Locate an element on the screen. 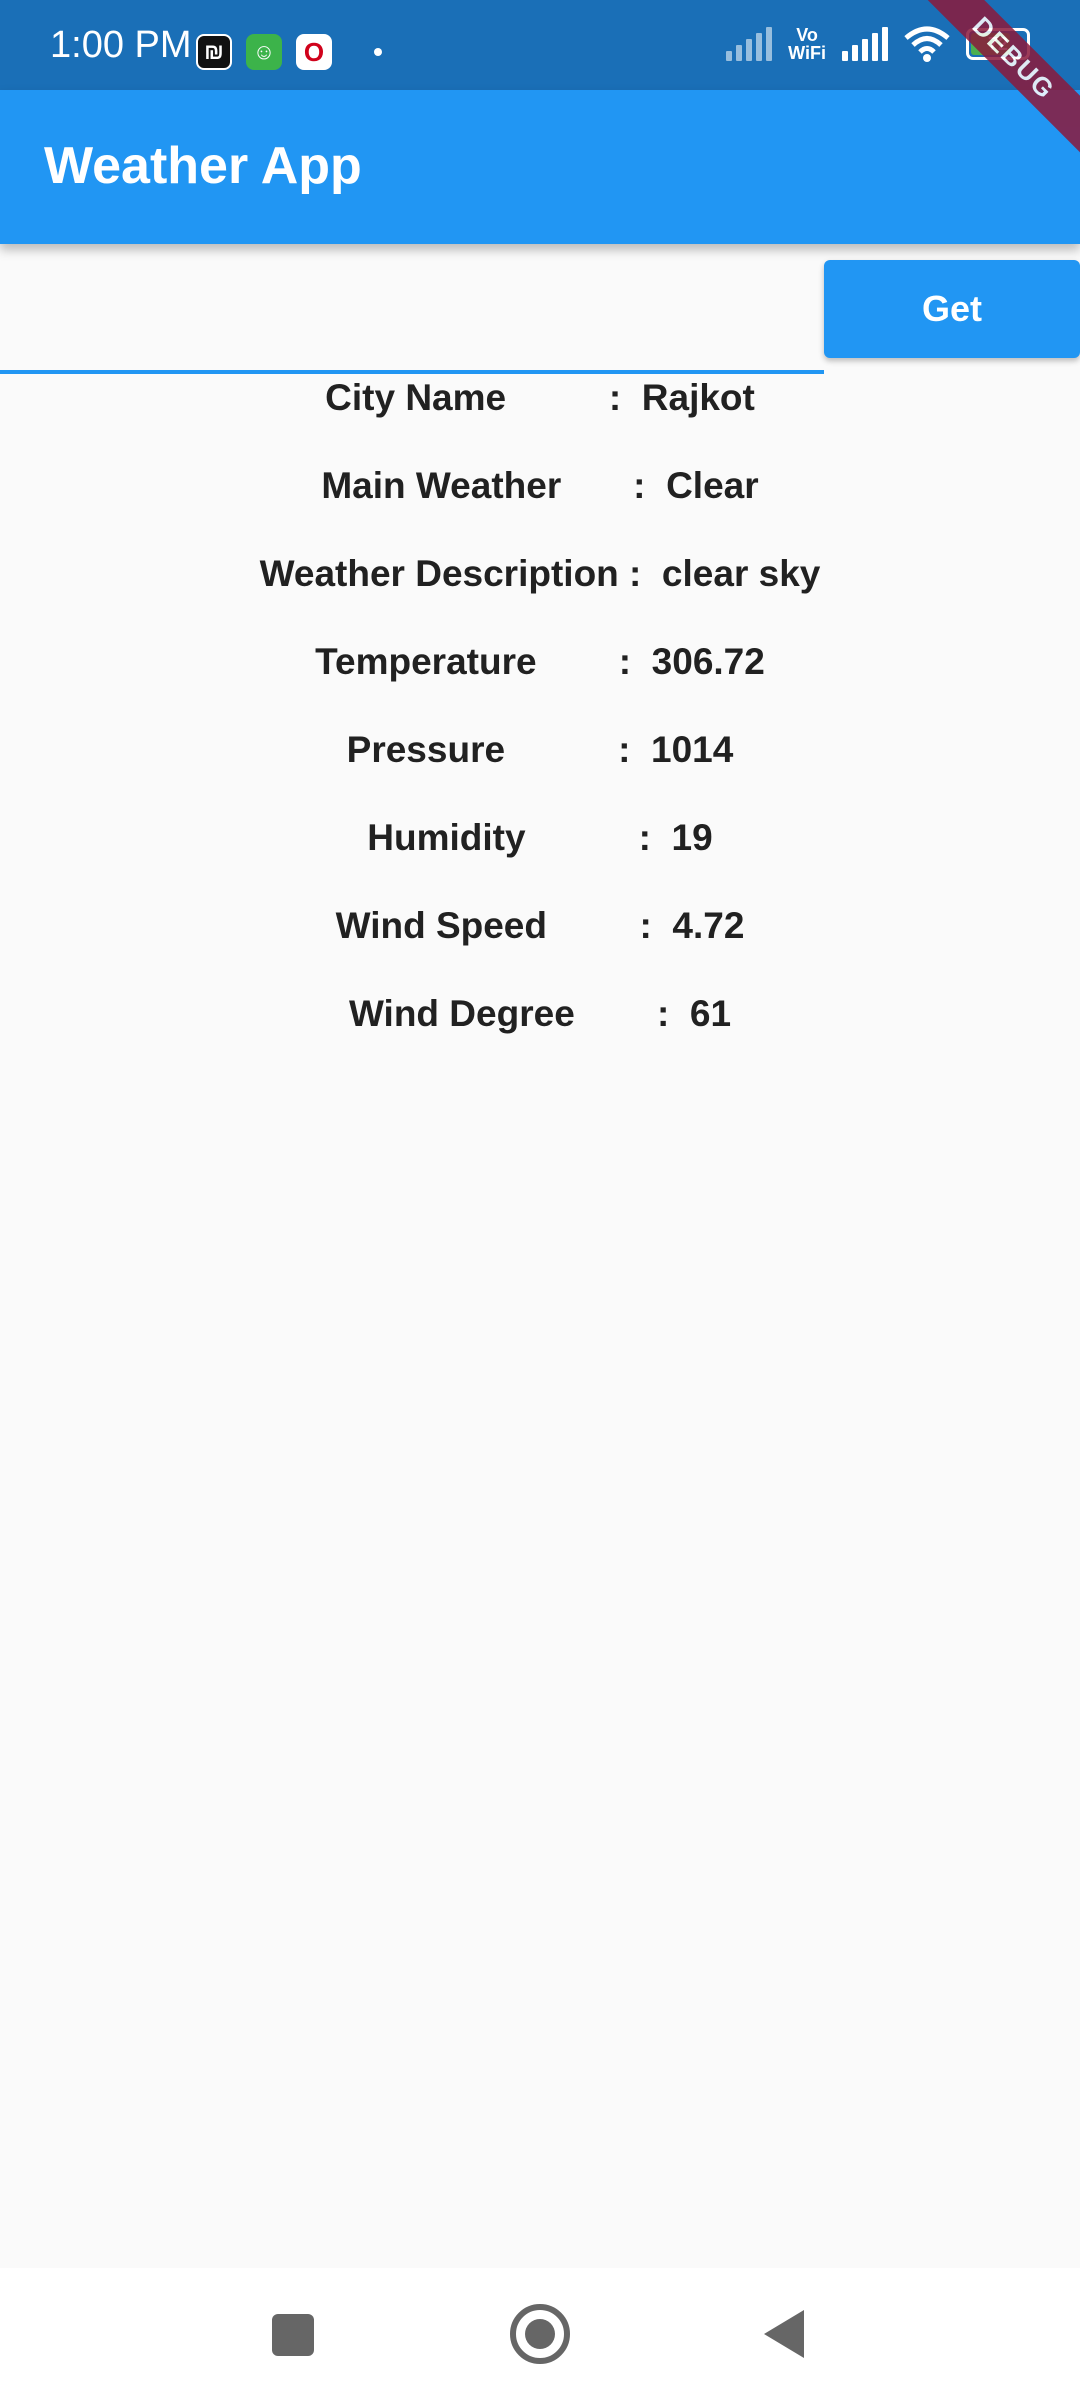 The image size is (1080, 2400). vowifi-icon: Vo WiFi is located at coordinates (807, 44).